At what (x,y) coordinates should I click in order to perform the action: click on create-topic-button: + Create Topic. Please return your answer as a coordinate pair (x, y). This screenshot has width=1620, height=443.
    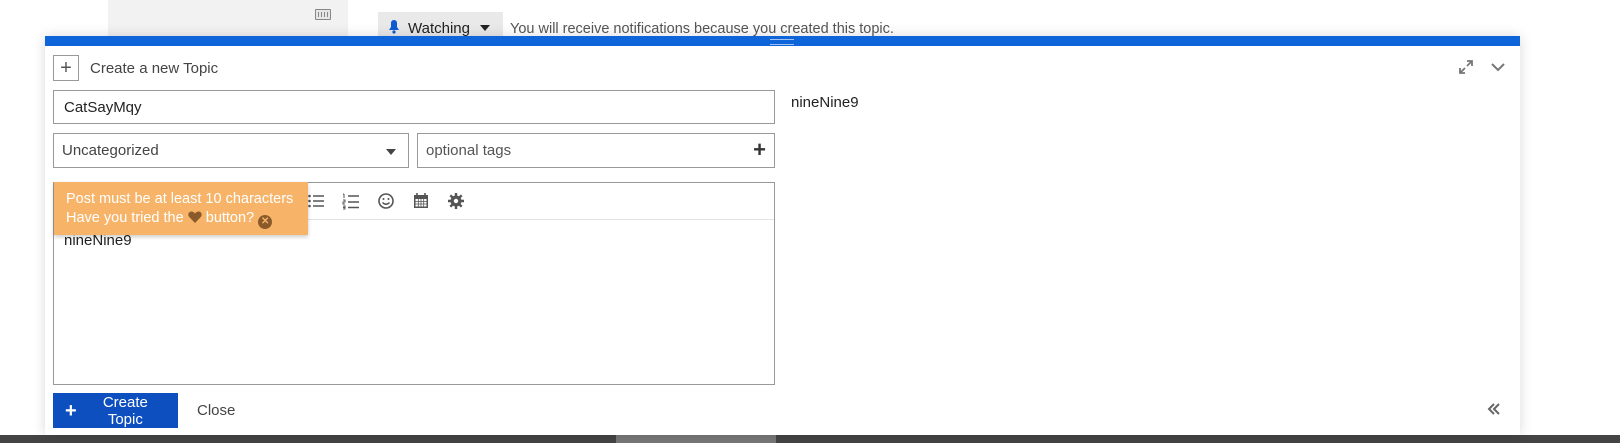
    Looking at the image, I should click on (115, 410).